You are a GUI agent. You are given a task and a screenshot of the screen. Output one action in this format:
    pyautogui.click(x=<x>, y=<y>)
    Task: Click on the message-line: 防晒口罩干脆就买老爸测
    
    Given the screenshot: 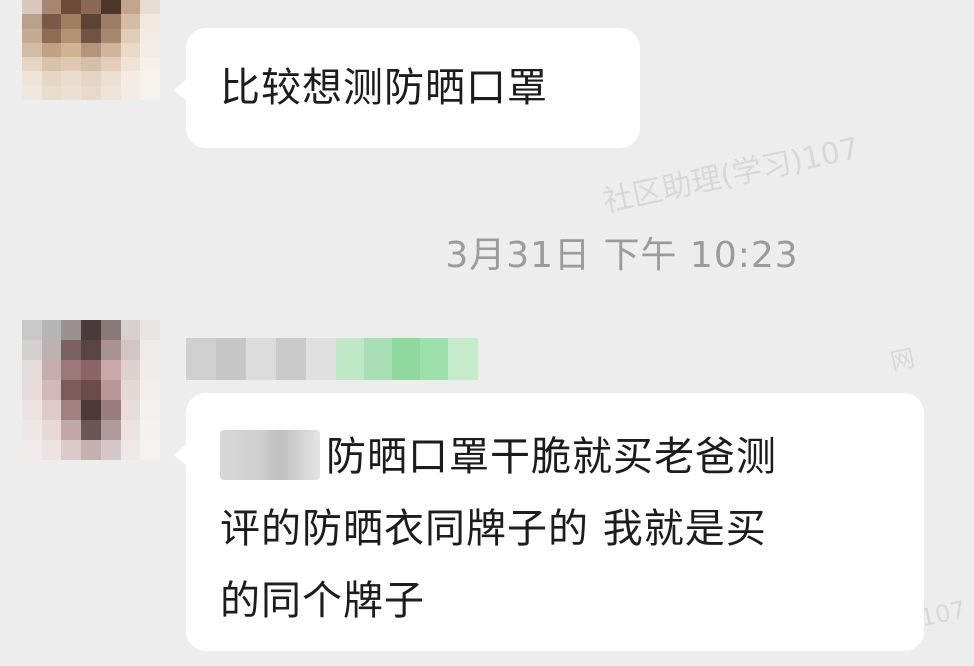 What is the action you would take?
    pyautogui.click(x=551, y=457)
    